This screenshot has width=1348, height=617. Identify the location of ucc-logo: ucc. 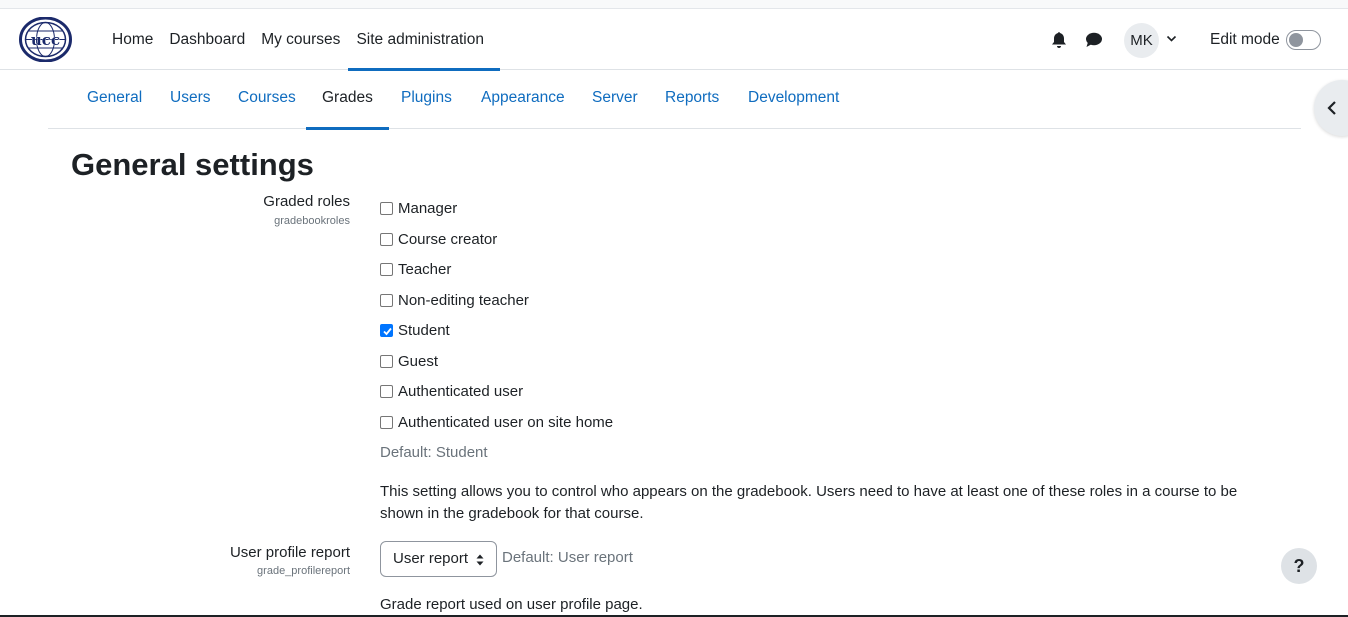
(45, 39).